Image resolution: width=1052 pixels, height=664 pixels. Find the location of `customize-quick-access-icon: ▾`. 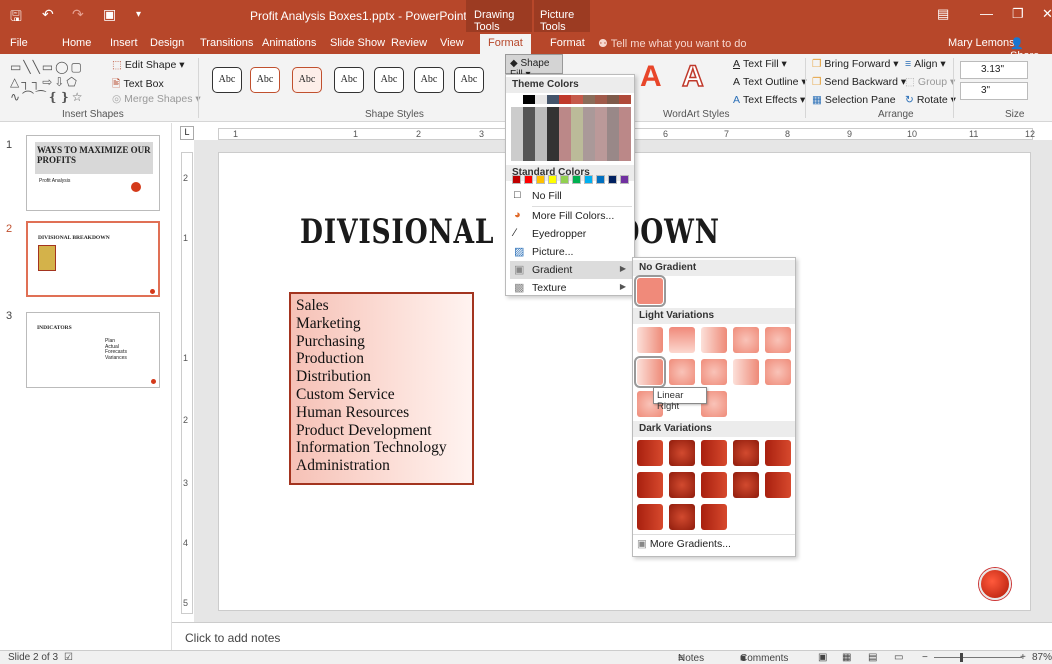

customize-quick-access-icon: ▾ is located at coordinates (138, 14).